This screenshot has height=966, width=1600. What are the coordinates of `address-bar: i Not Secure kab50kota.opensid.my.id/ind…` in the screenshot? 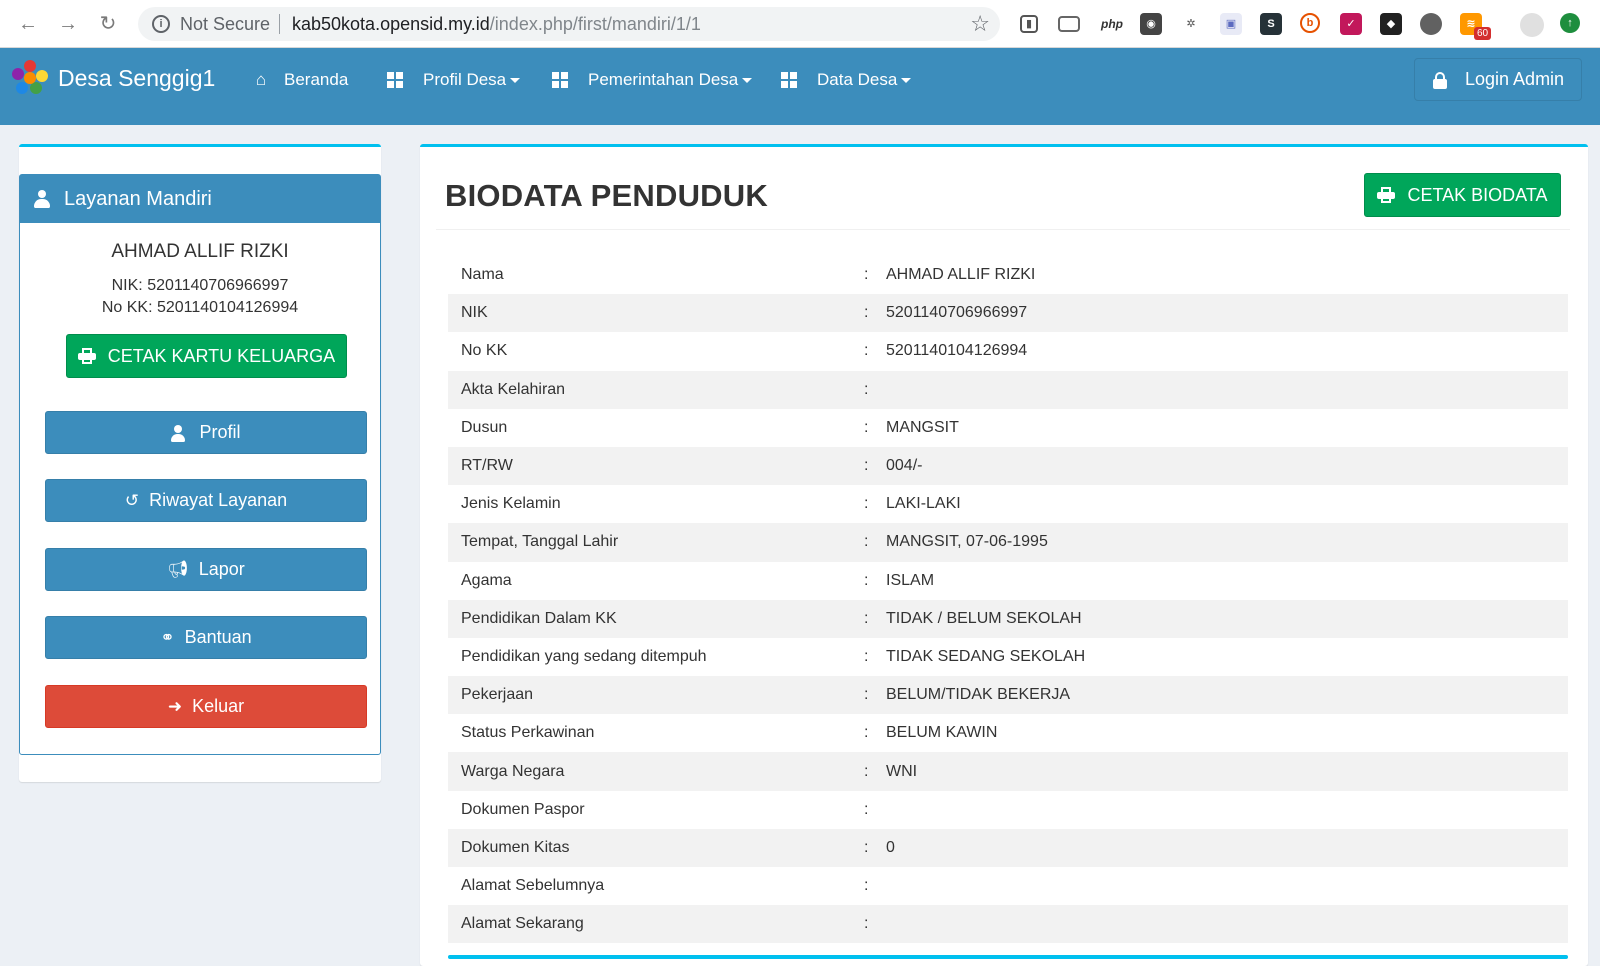 It's located at (569, 24).